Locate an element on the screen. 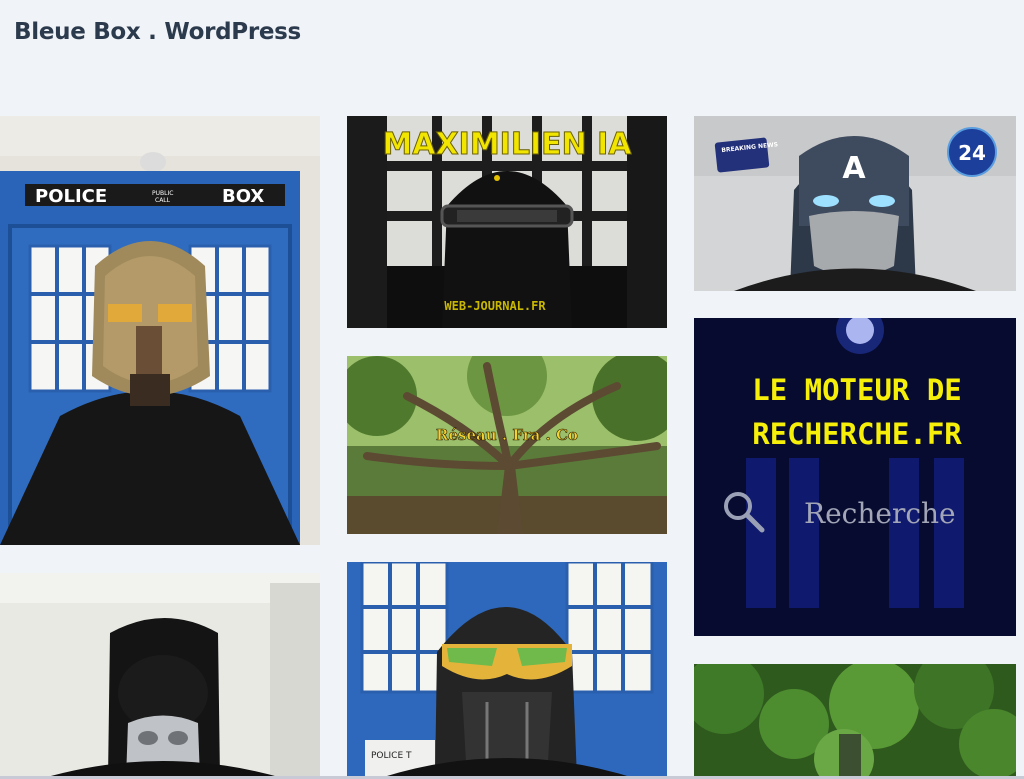 This screenshot has width=1024, height=779. gallery-item-le-moteur-de-recherche: LE MOTEUR DE RECHERCHE.FR Recherche is located at coordinates (855, 477).